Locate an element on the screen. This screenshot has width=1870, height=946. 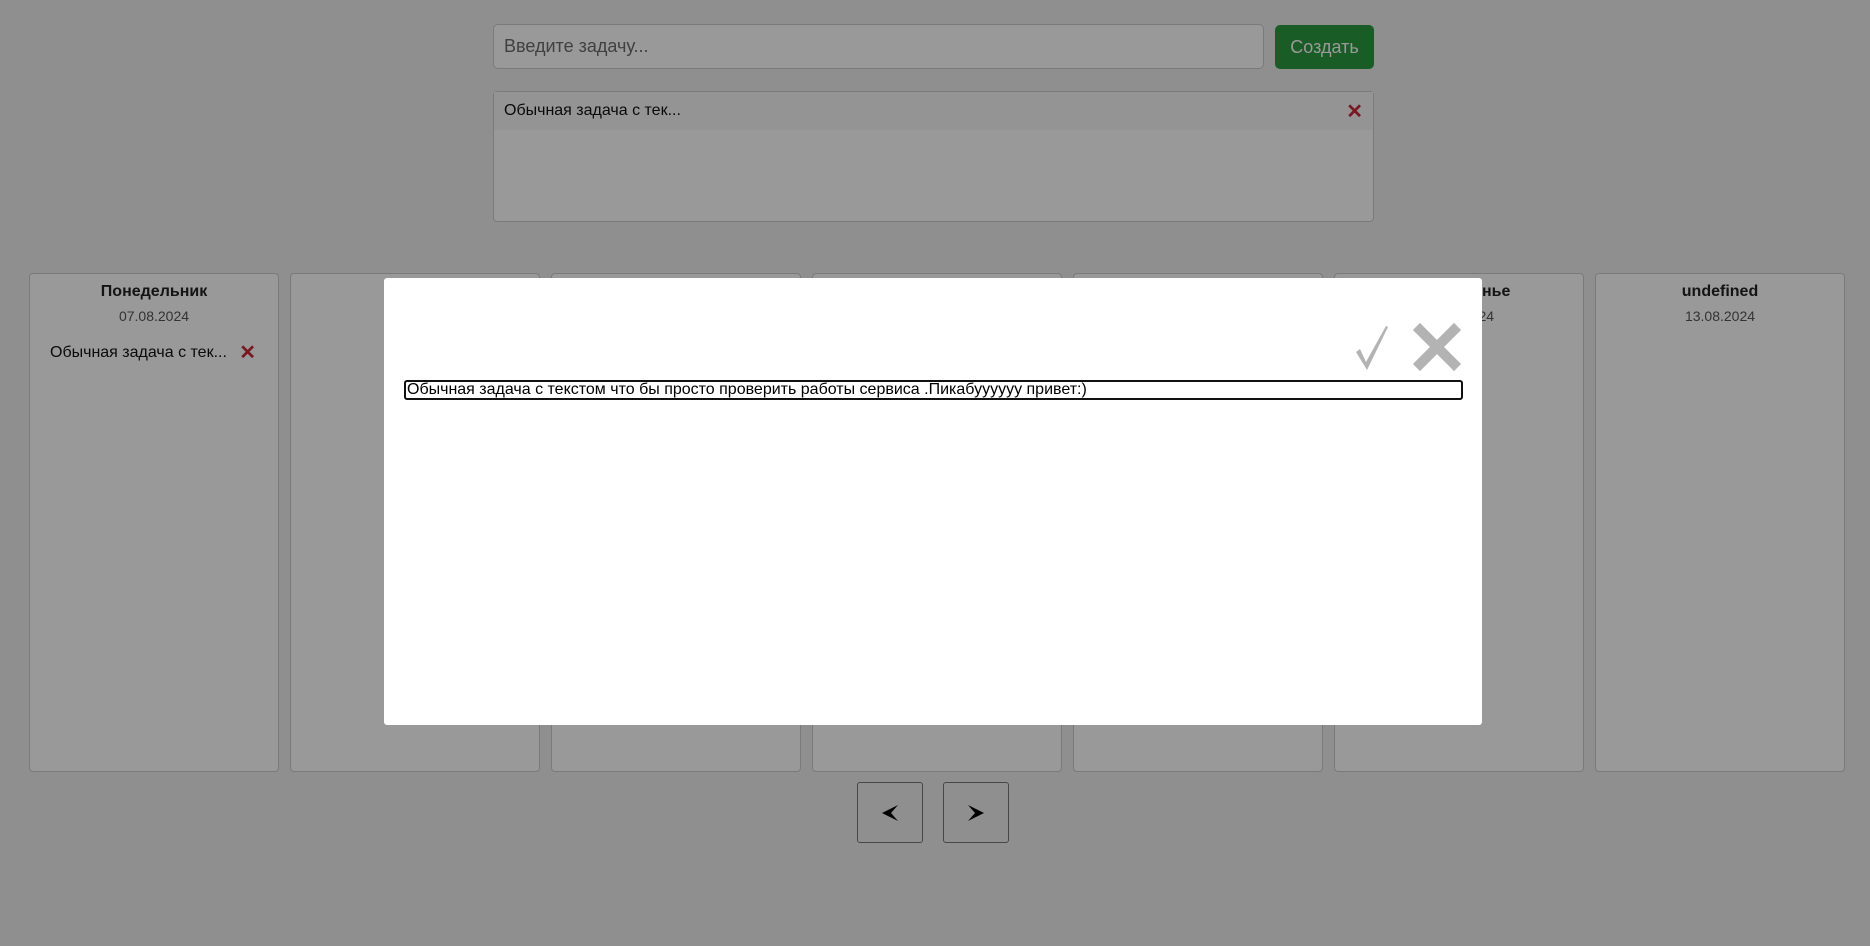
close-icon is located at coordinates (1437, 347).